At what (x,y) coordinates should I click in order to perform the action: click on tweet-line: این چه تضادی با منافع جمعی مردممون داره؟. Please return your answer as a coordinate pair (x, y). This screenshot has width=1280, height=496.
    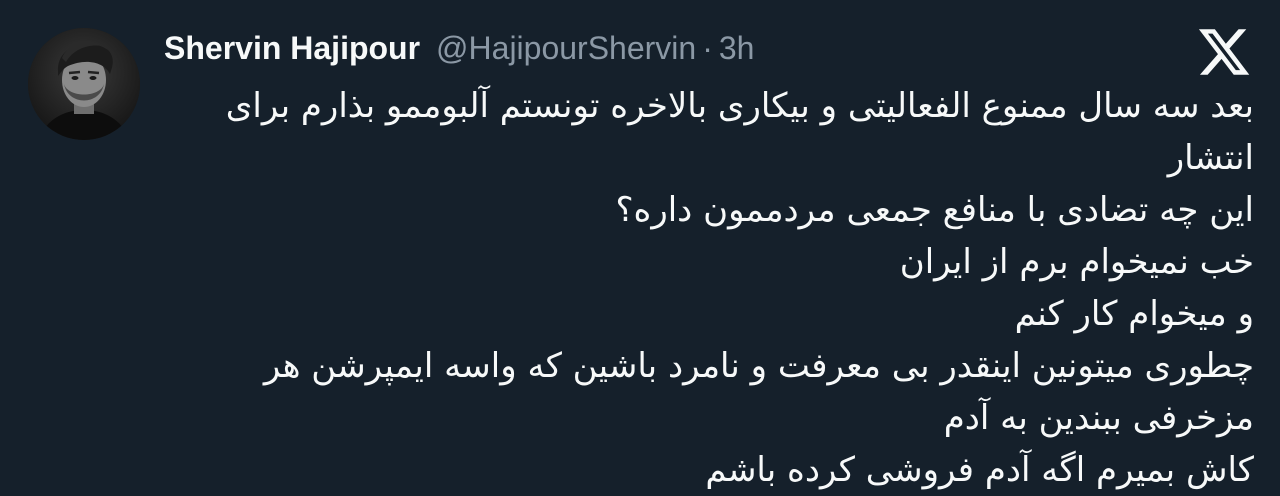
    Looking at the image, I should click on (934, 210).